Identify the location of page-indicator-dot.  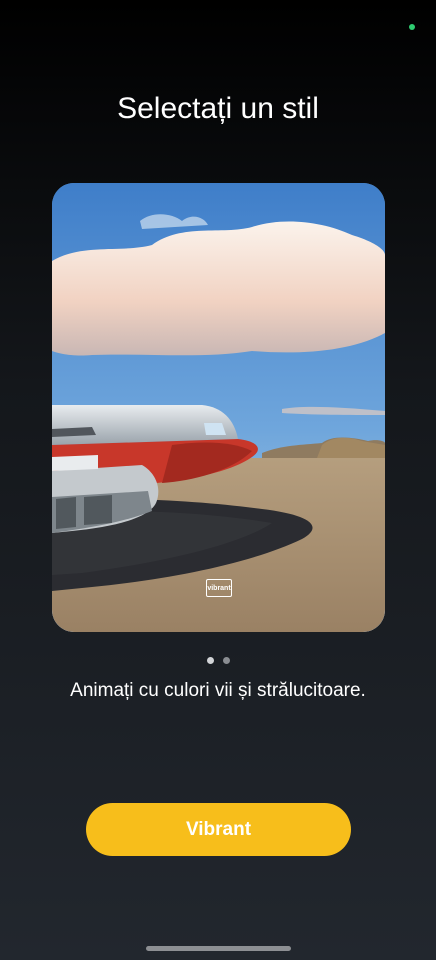
(226, 660).